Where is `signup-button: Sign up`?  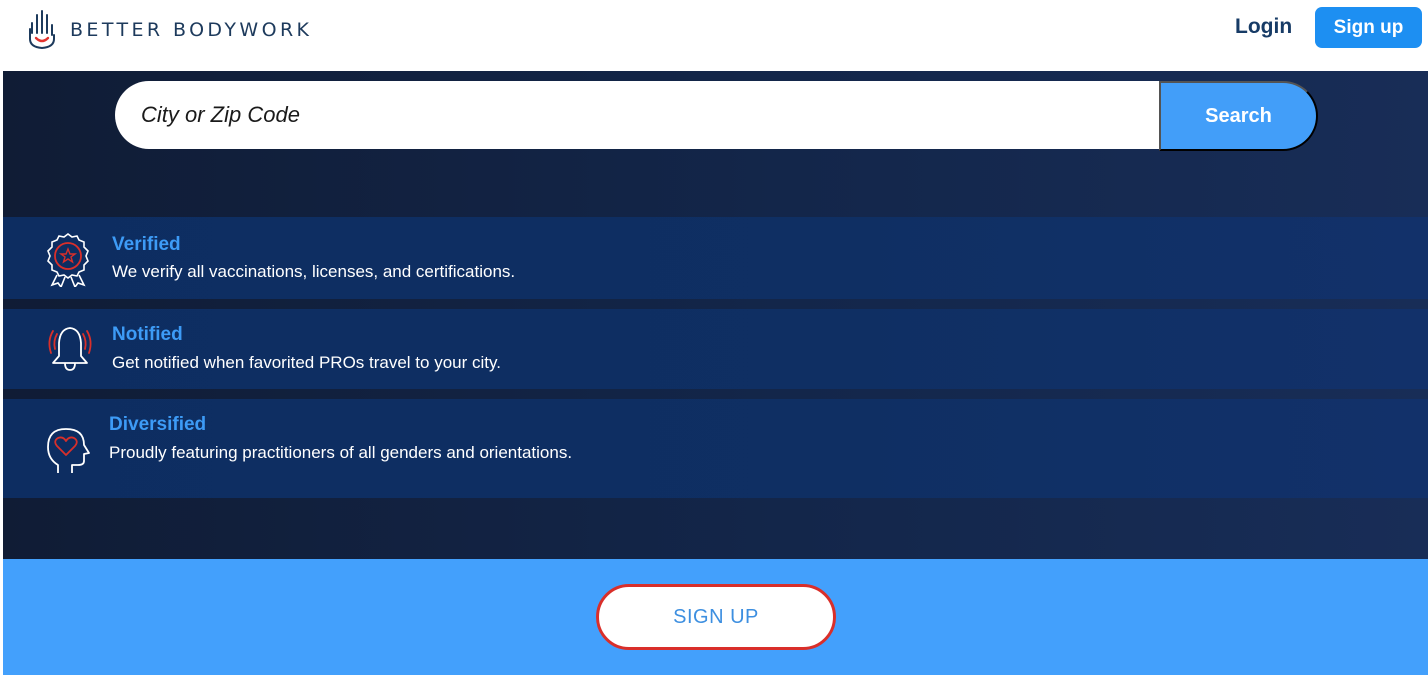 signup-button: Sign up is located at coordinates (1368, 27).